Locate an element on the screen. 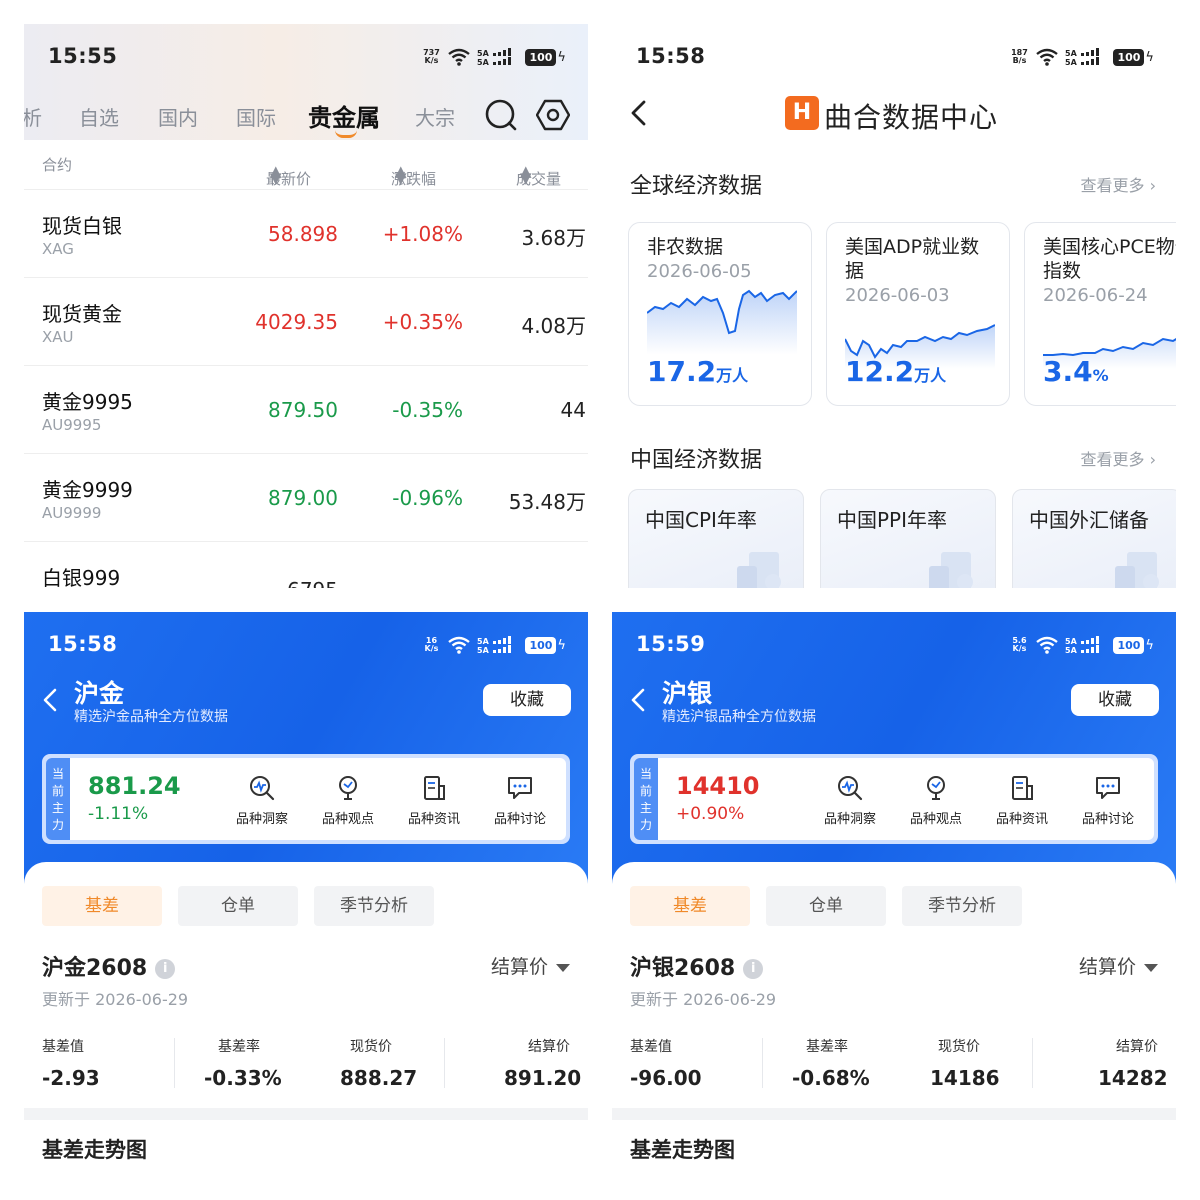 The width and height of the screenshot is (1200, 1200). tab-international: 国际 is located at coordinates (256, 116).